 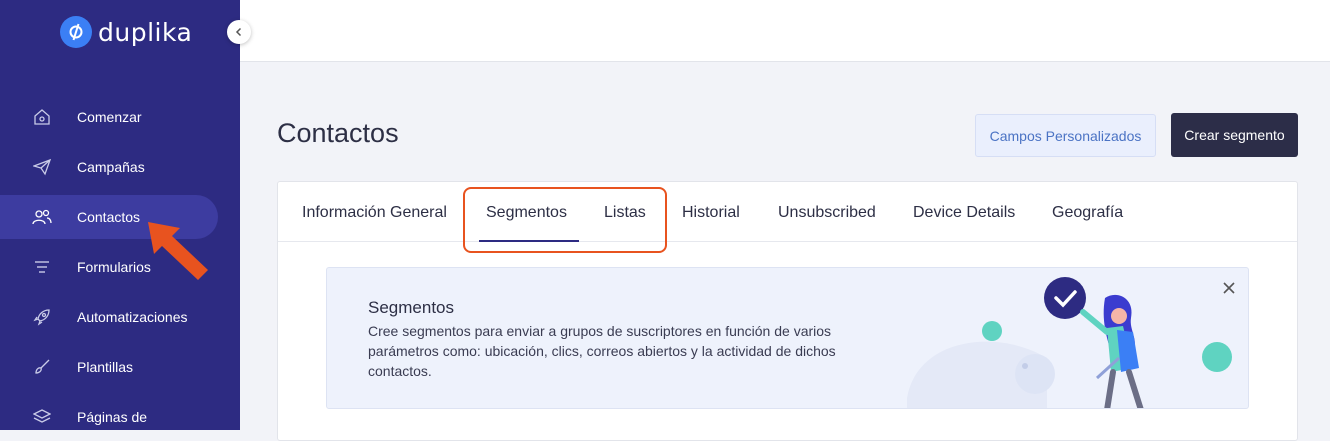 I want to click on users-icon, so click(x=42, y=217).